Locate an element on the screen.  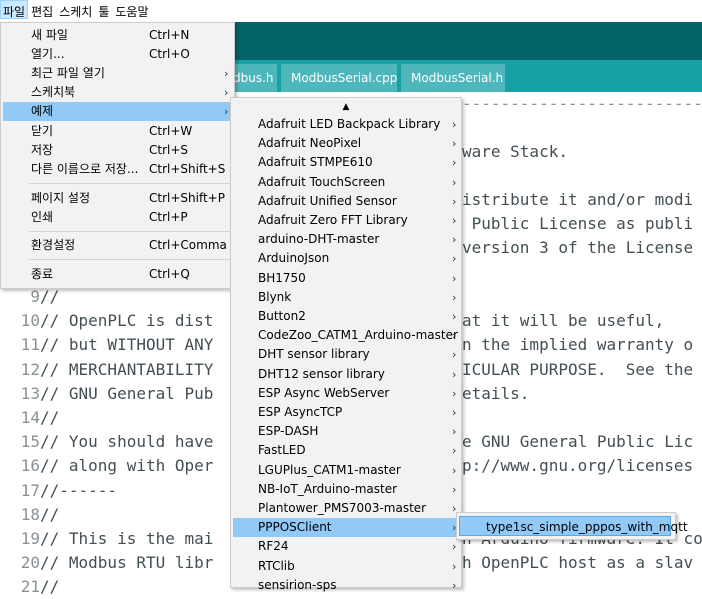
code-line: 10// OpenPLC is dist is located at coordinates (107, 321).